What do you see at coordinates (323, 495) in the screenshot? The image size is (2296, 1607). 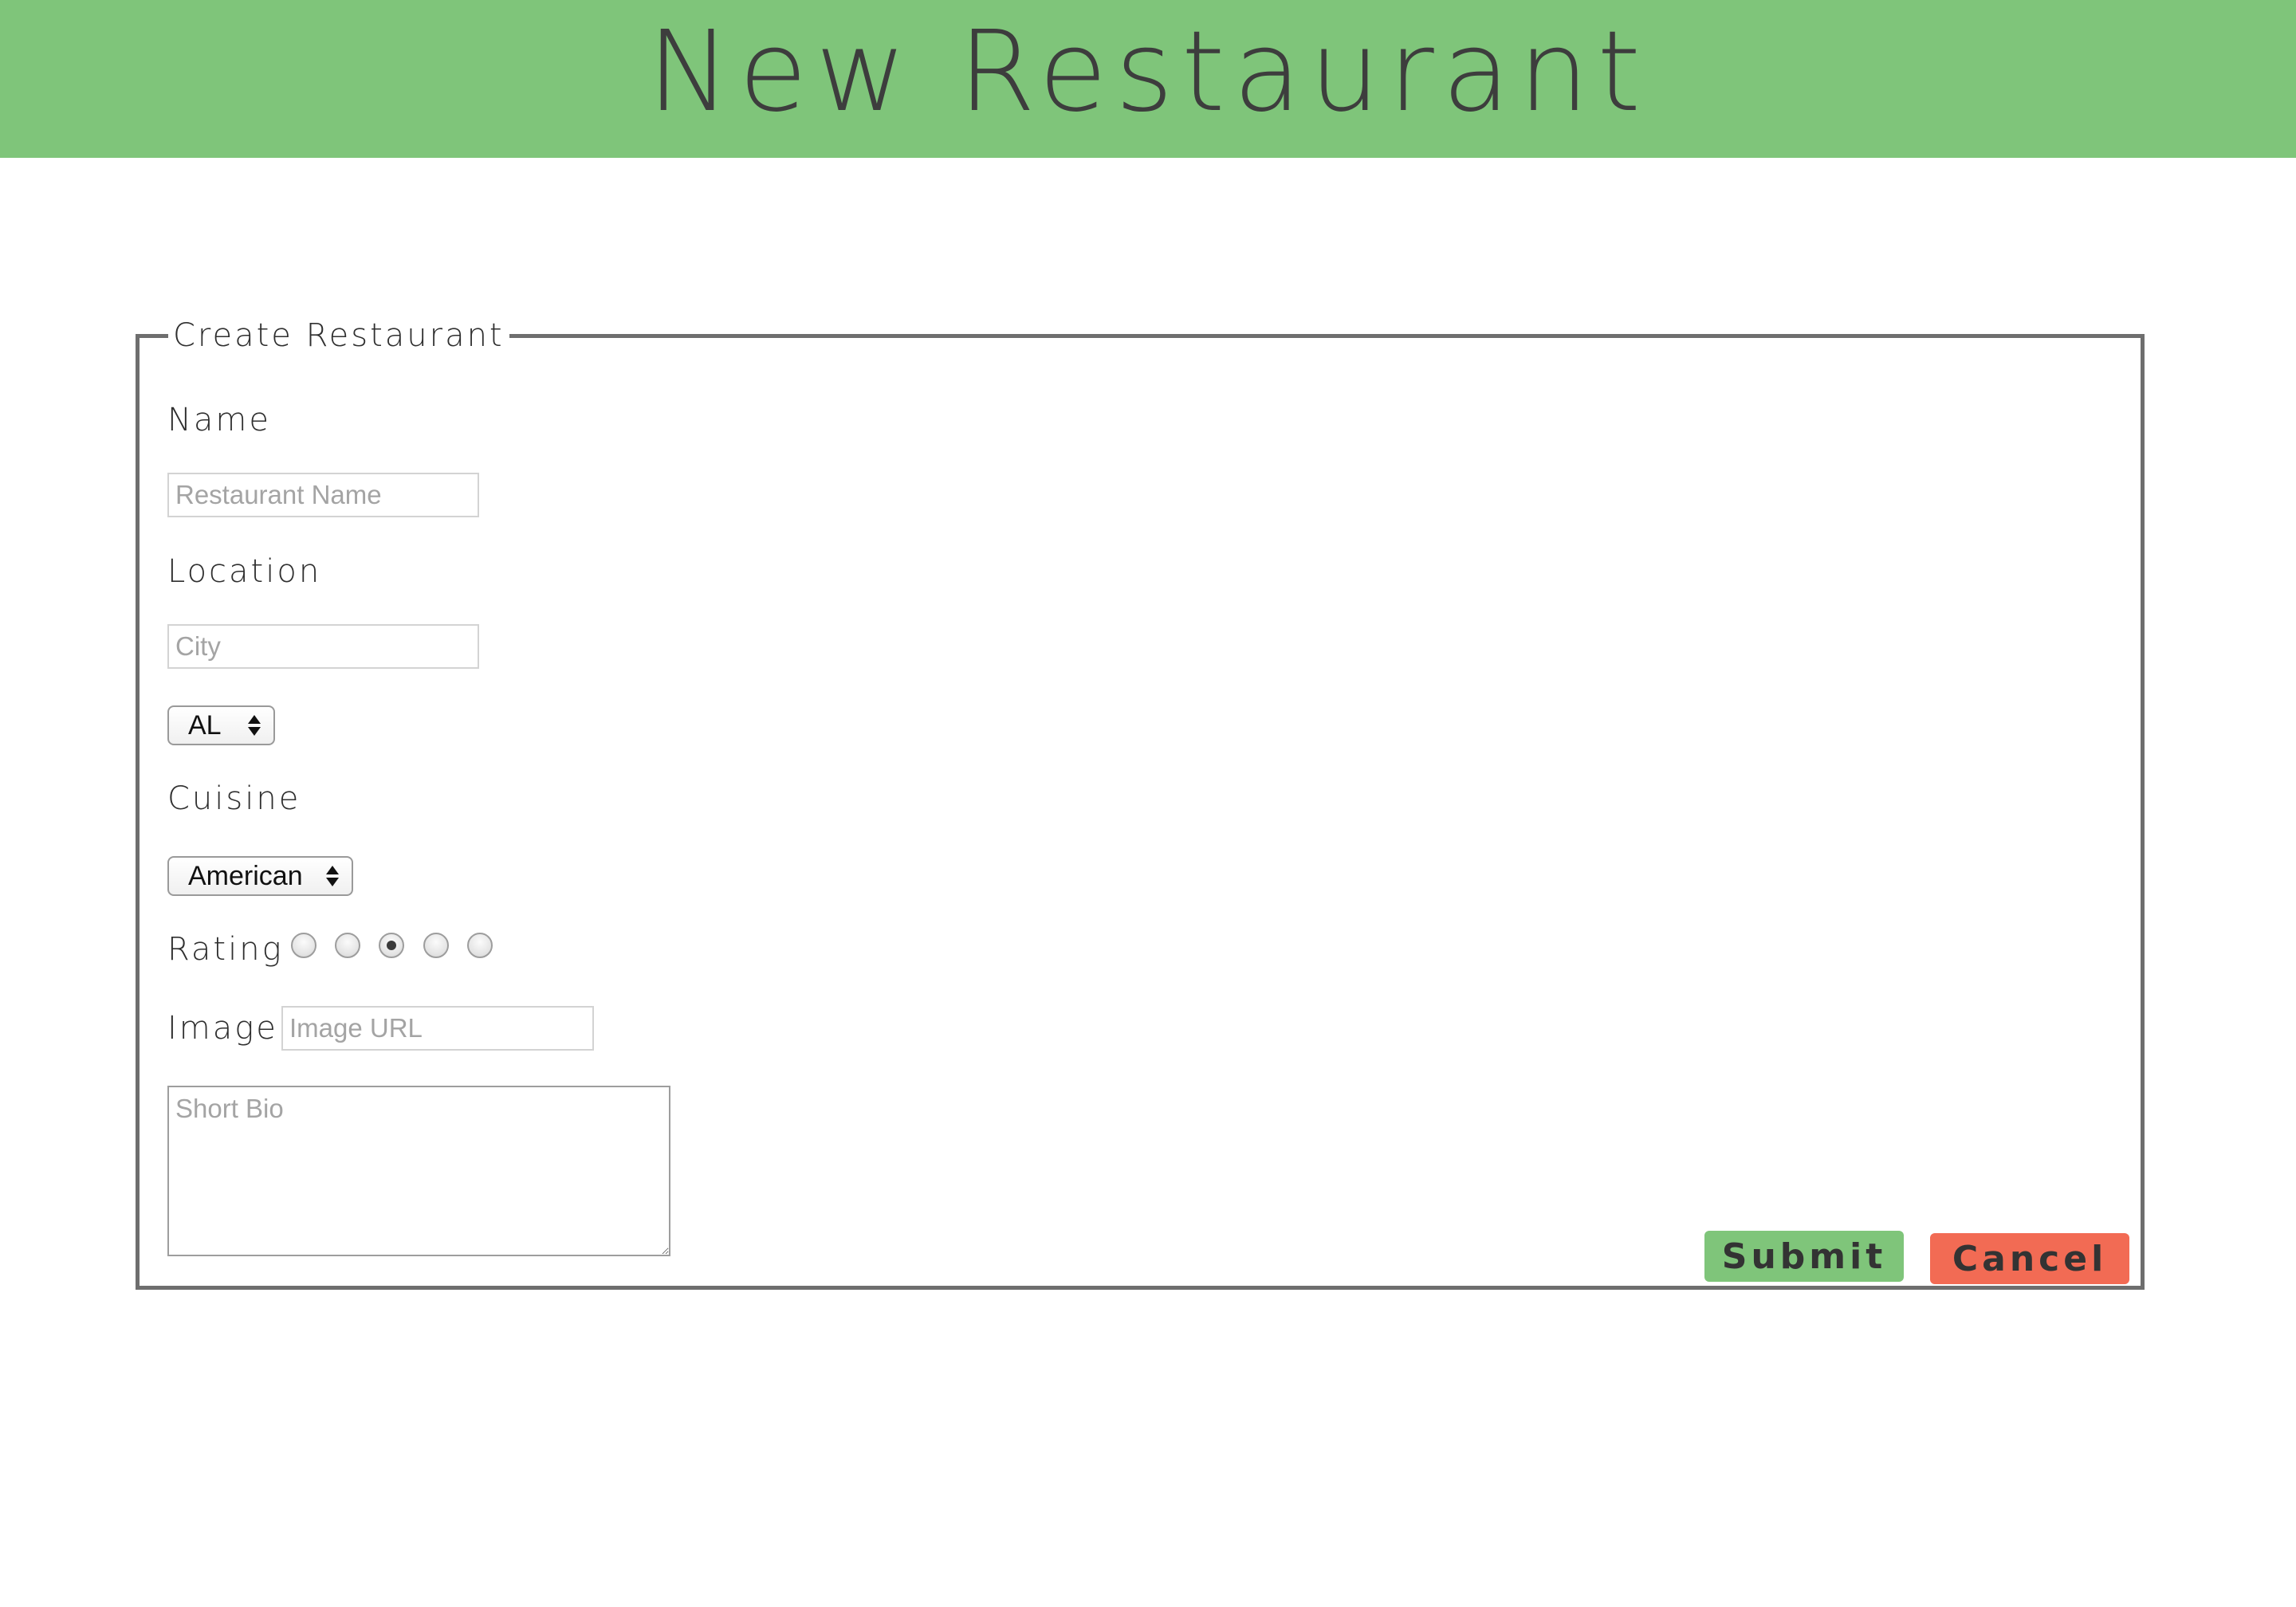 I see `restaurant-name-input` at bounding box center [323, 495].